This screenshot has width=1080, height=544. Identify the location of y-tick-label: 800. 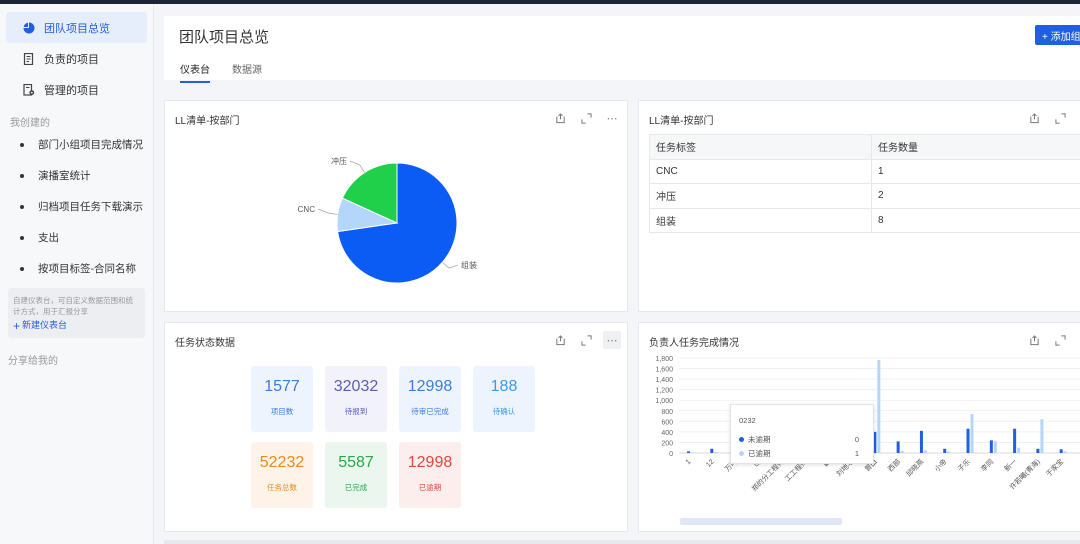
(667, 412).